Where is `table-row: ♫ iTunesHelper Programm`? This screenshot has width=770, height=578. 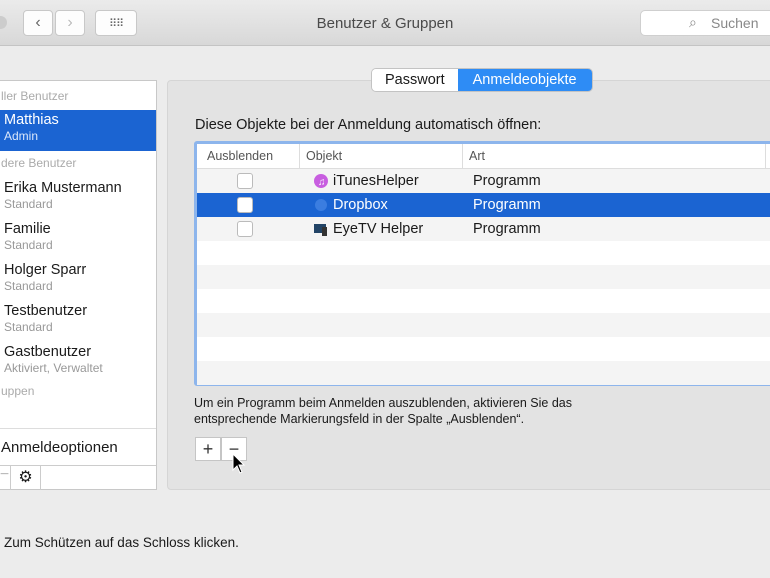
table-row: ♫ iTunesHelper Programm is located at coordinates (483, 181).